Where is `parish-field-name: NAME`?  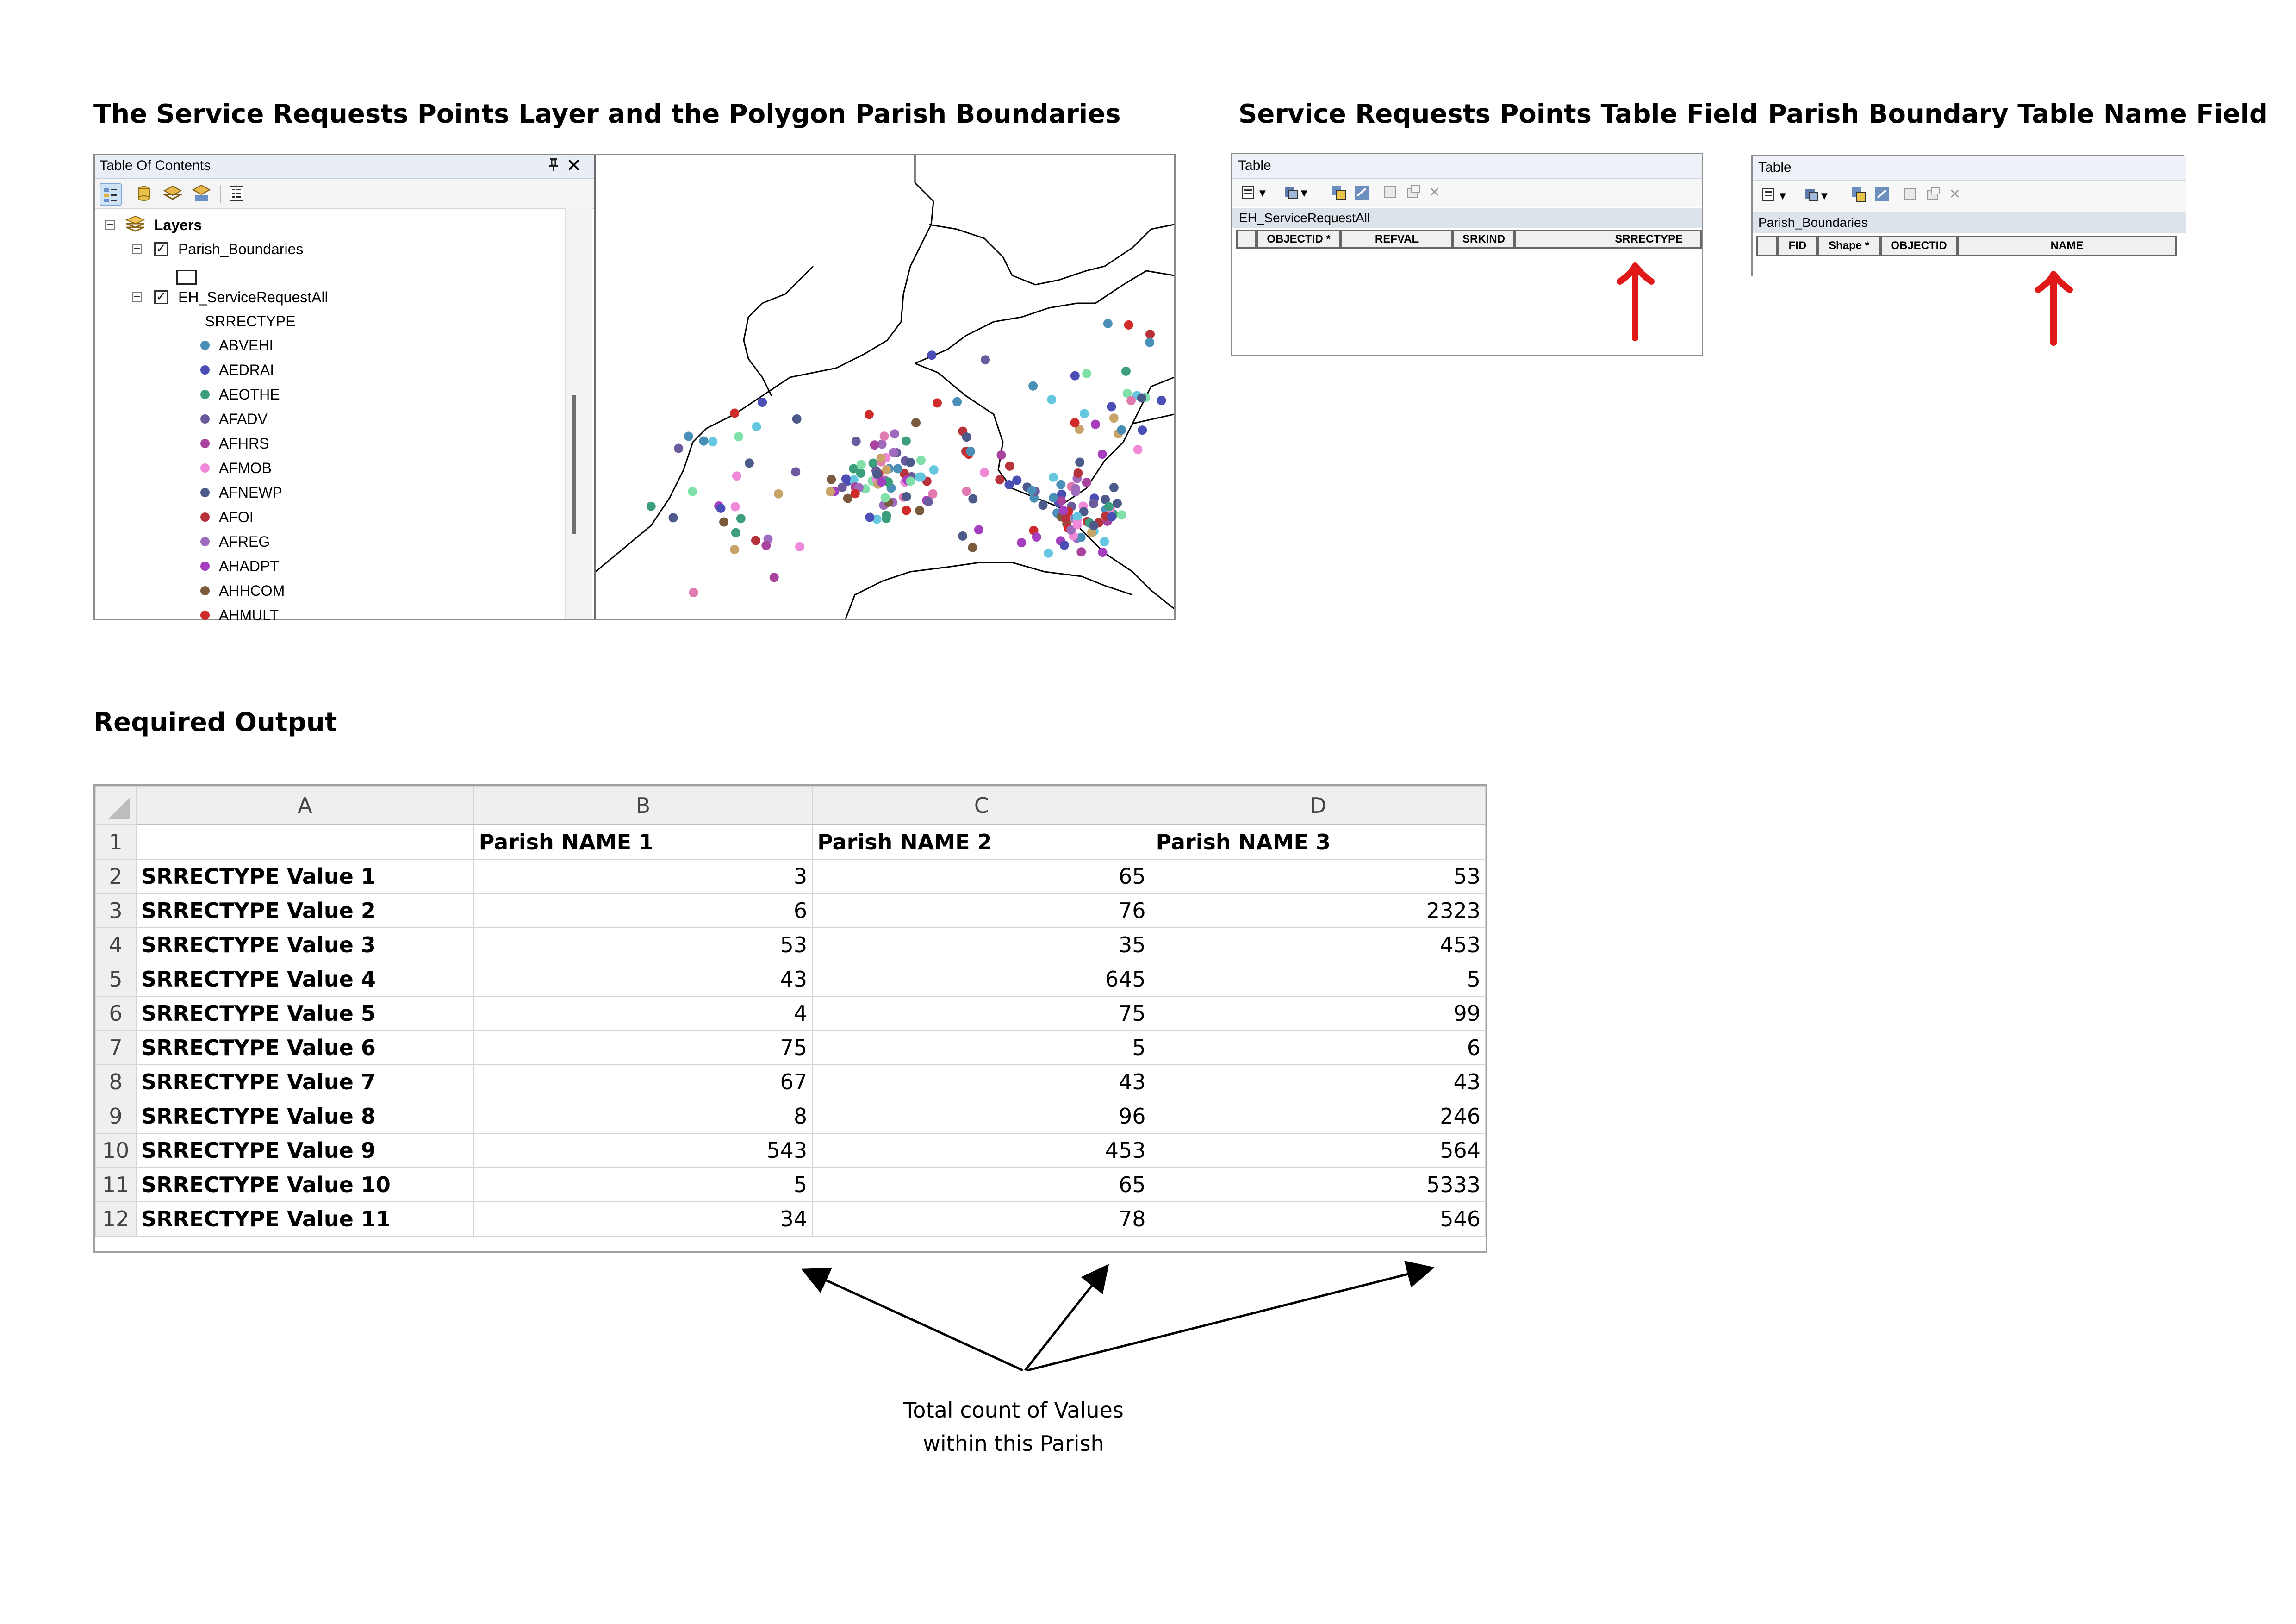 parish-field-name: NAME is located at coordinates (2067, 246).